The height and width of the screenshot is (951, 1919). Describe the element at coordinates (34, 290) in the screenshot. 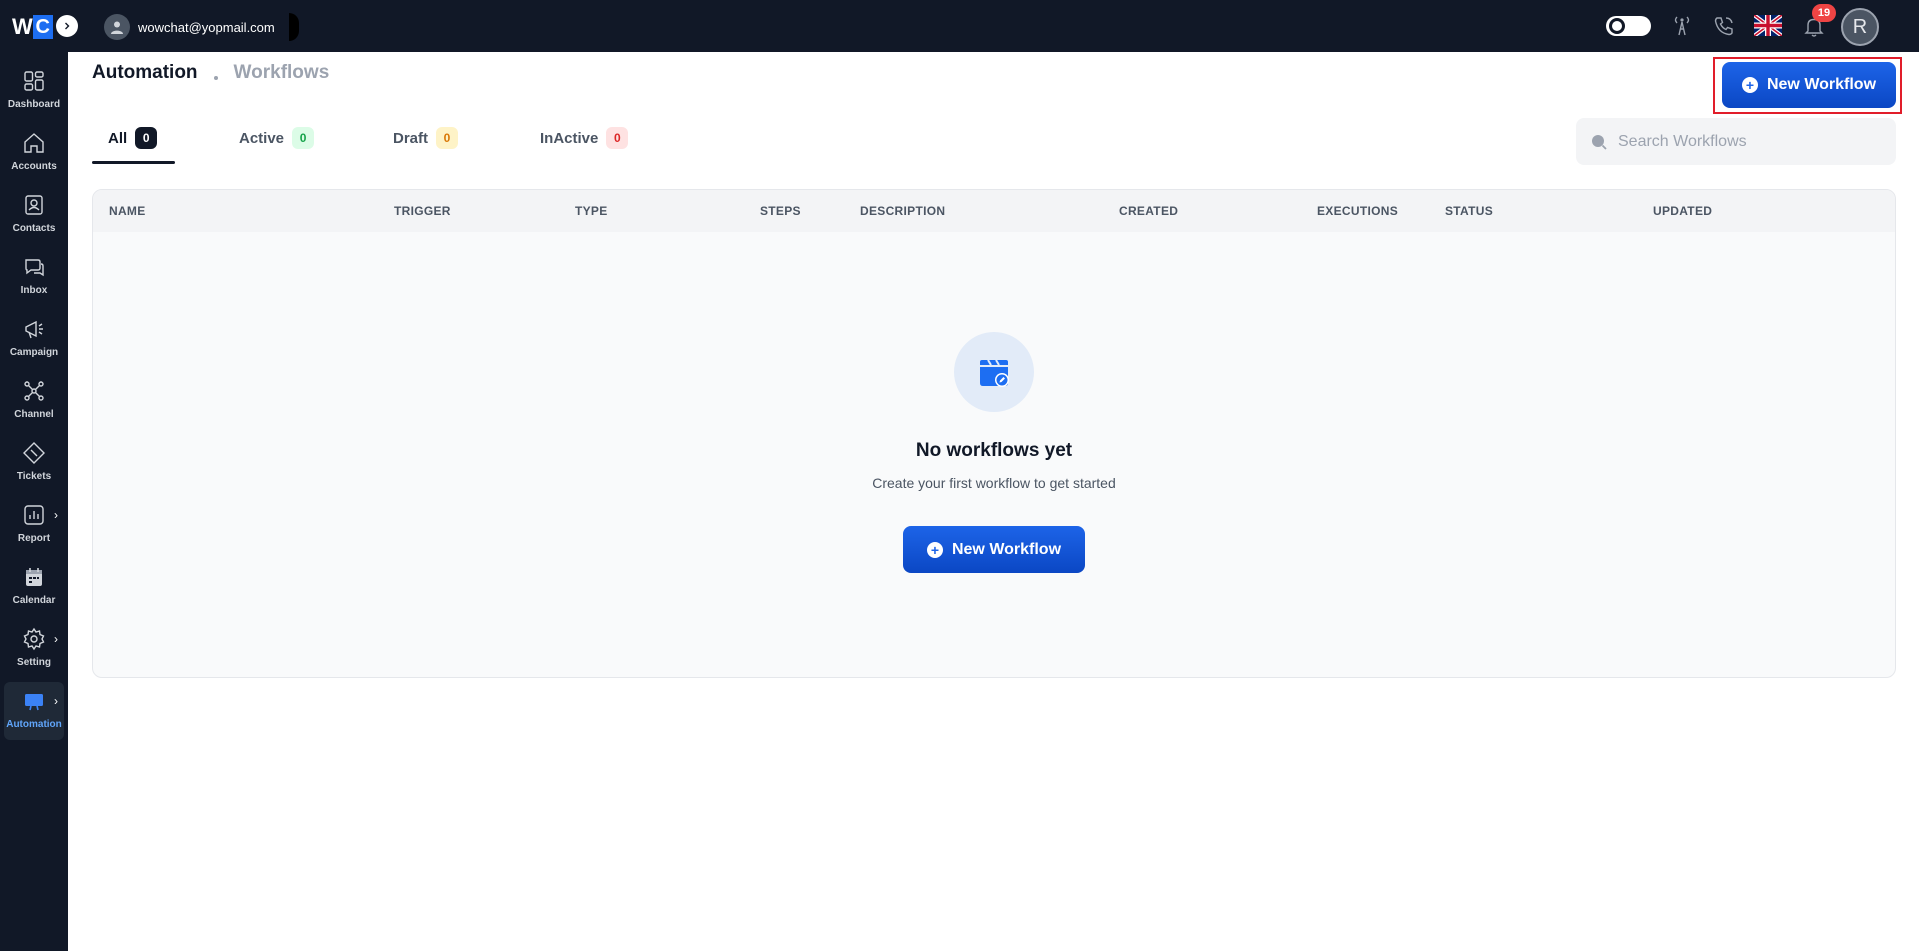

I see `sidebar-item-label: Inbox` at that location.